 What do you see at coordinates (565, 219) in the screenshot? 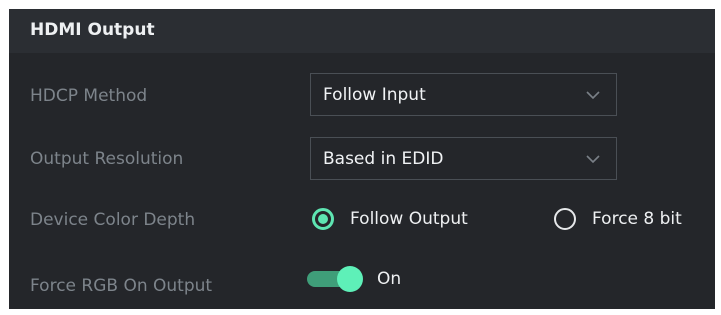
I see `radio-unchecked-icon` at bounding box center [565, 219].